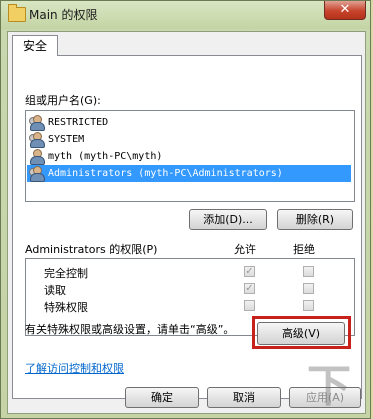 Image resolution: width=373 pixels, height=419 pixels. What do you see at coordinates (190, 289) in the screenshot?
I see `table-row: 读取 ✓` at bounding box center [190, 289].